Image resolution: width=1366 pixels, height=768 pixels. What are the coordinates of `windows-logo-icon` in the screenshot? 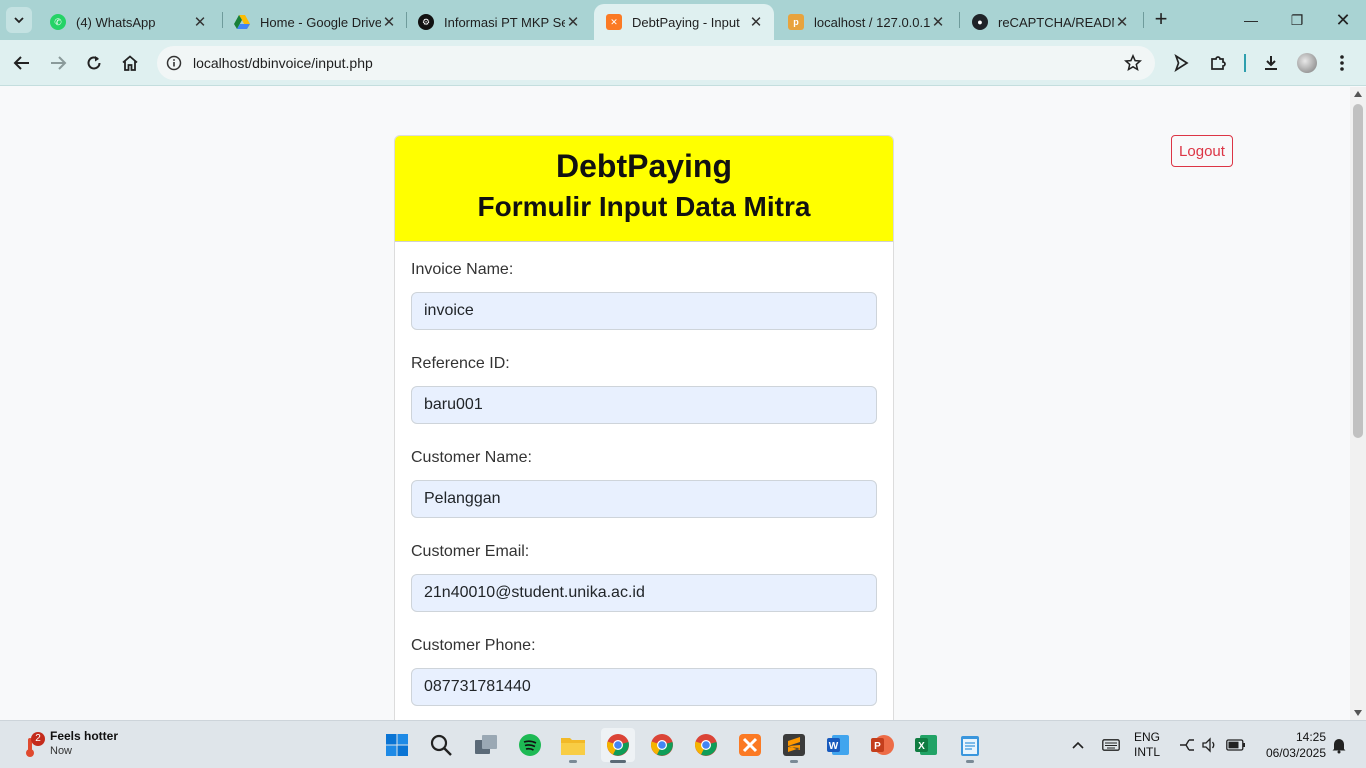 It's located at (397, 745).